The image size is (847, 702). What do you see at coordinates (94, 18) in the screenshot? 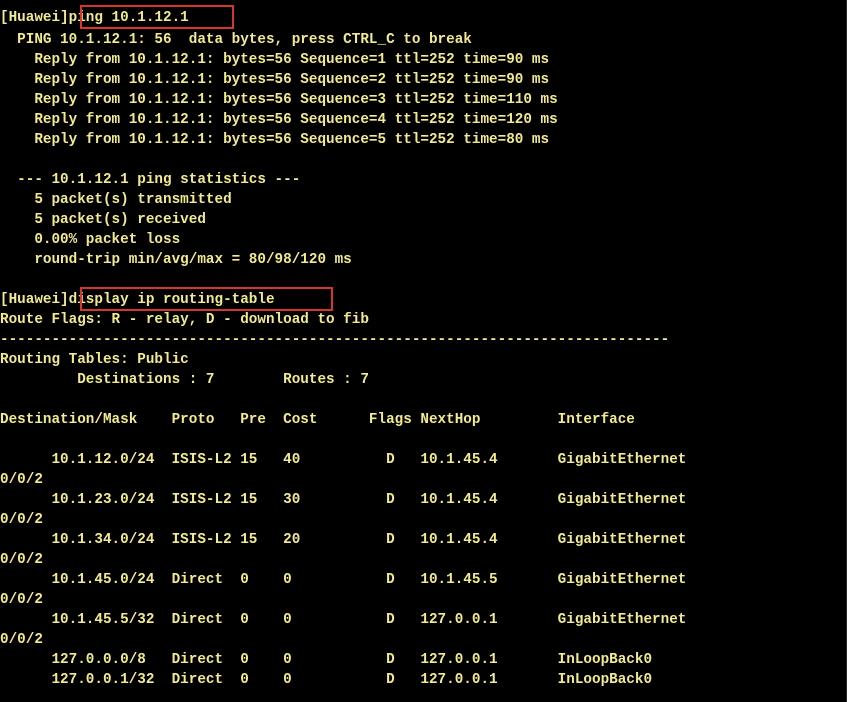
I see `prompt-ping-line: [Huawei]ping 10.1.12.1` at bounding box center [94, 18].